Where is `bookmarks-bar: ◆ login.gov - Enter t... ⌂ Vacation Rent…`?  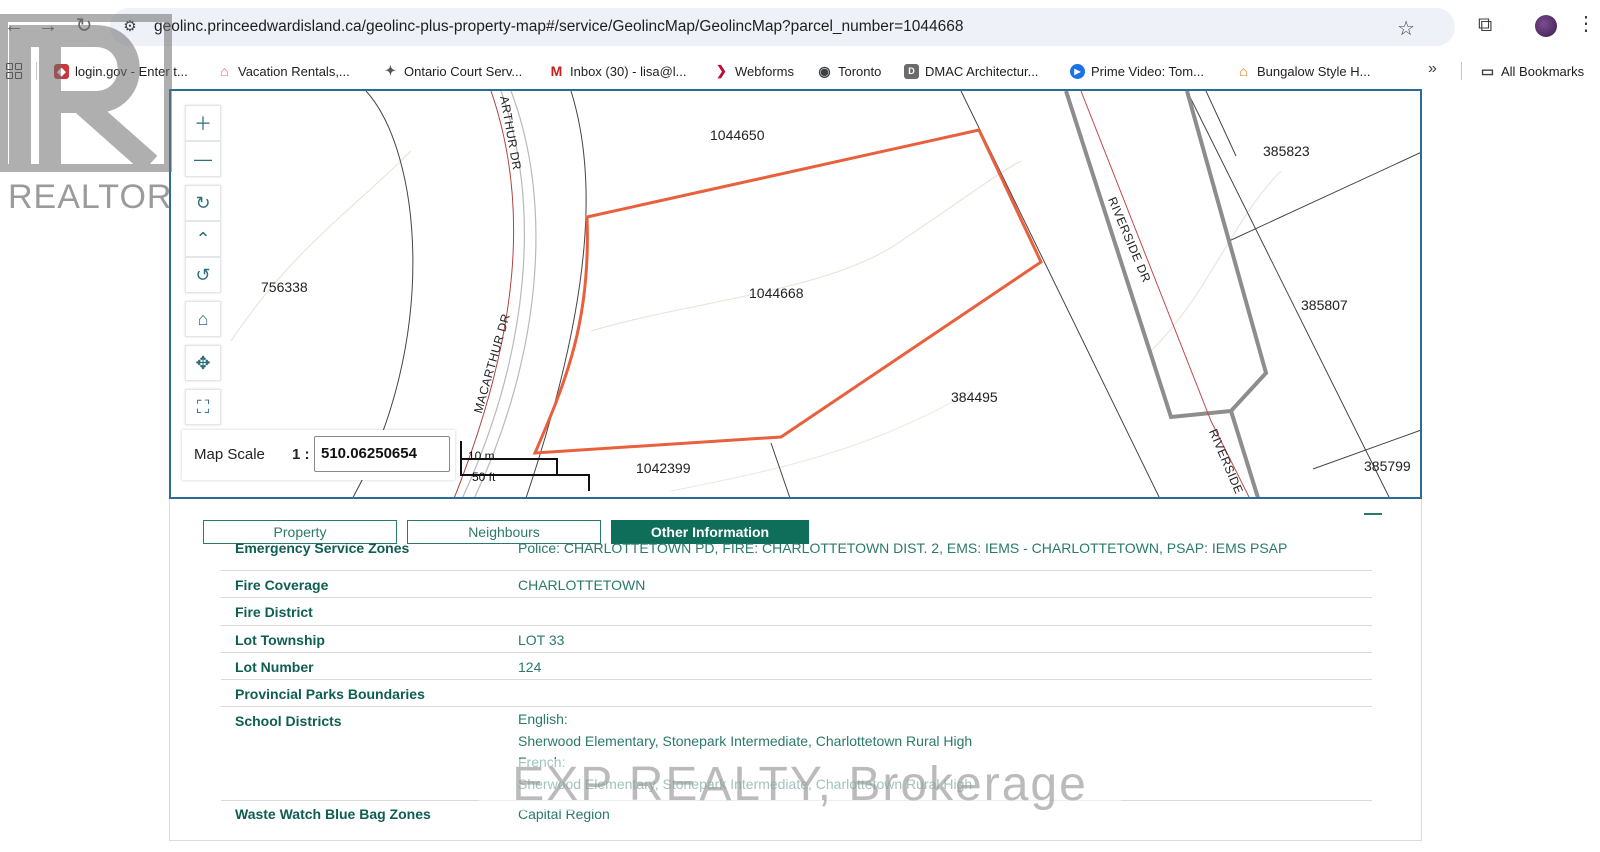
bookmarks-bar: ◆ login.gov - Enter t... ⌂ Vacation Rent… is located at coordinates (800, 71).